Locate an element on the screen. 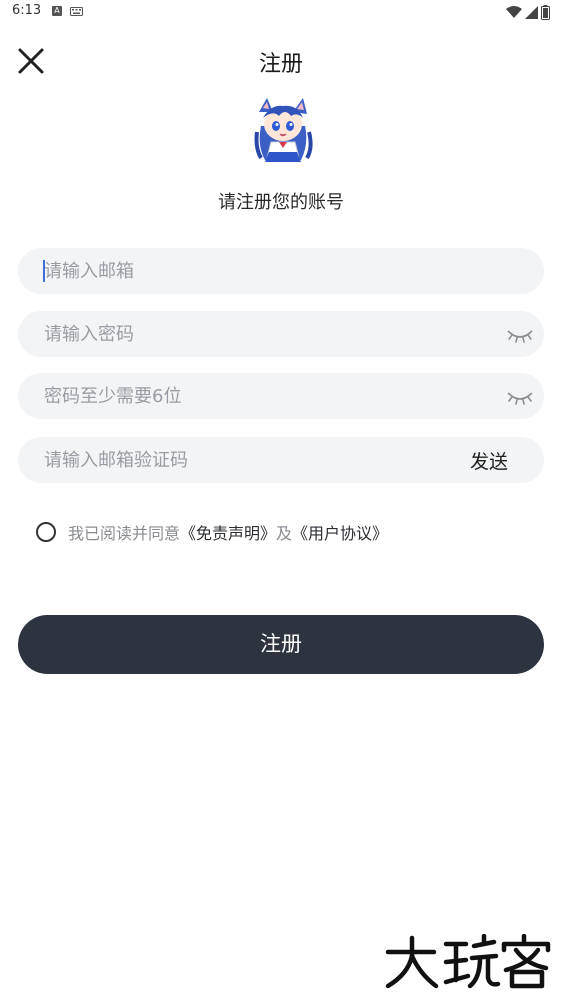 Image resolution: width=562 pixels, height=1000 pixels. agreement-row: 我已阅读并同意 《免责声明》 及 《用户协议》 is located at coordinates (212, 532).